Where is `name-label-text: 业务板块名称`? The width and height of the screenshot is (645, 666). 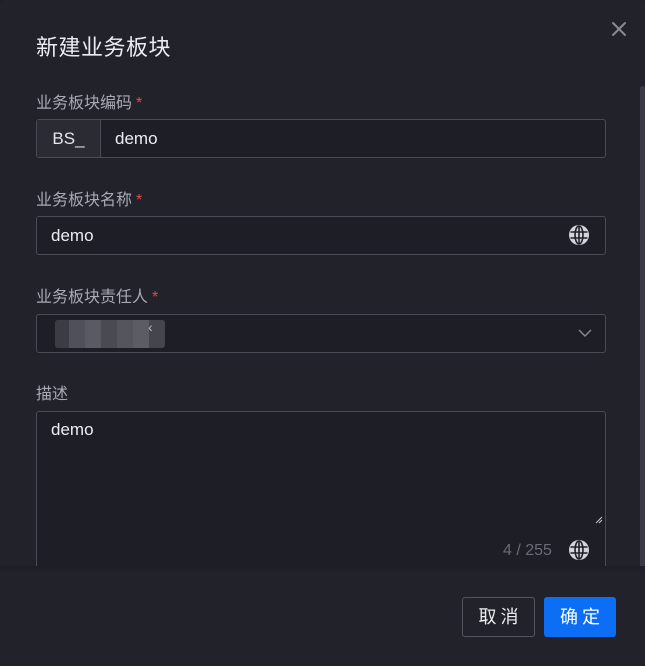 name-label-text: 业务板块名称 is located at coordinates (84, 200).